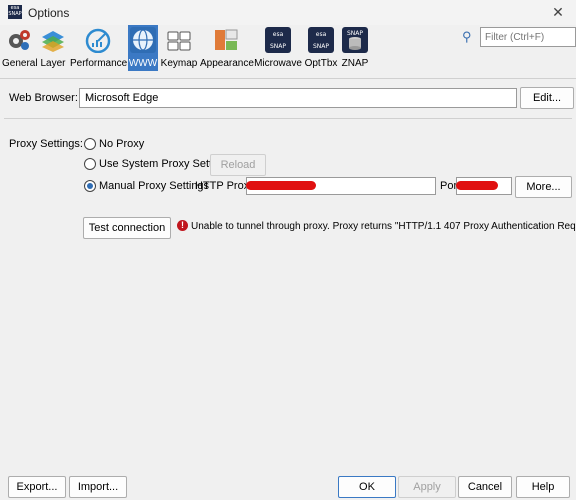 The width and height of the screenshot is (576, 500). Describe the element at coordinates (143, 63) in the screenshot. I see `tab-label: WWW` at that location.